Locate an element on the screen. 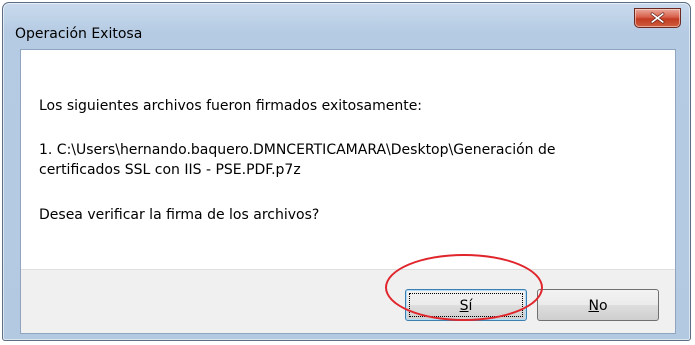  no-button-label: No is located at coordinates (597, 306).